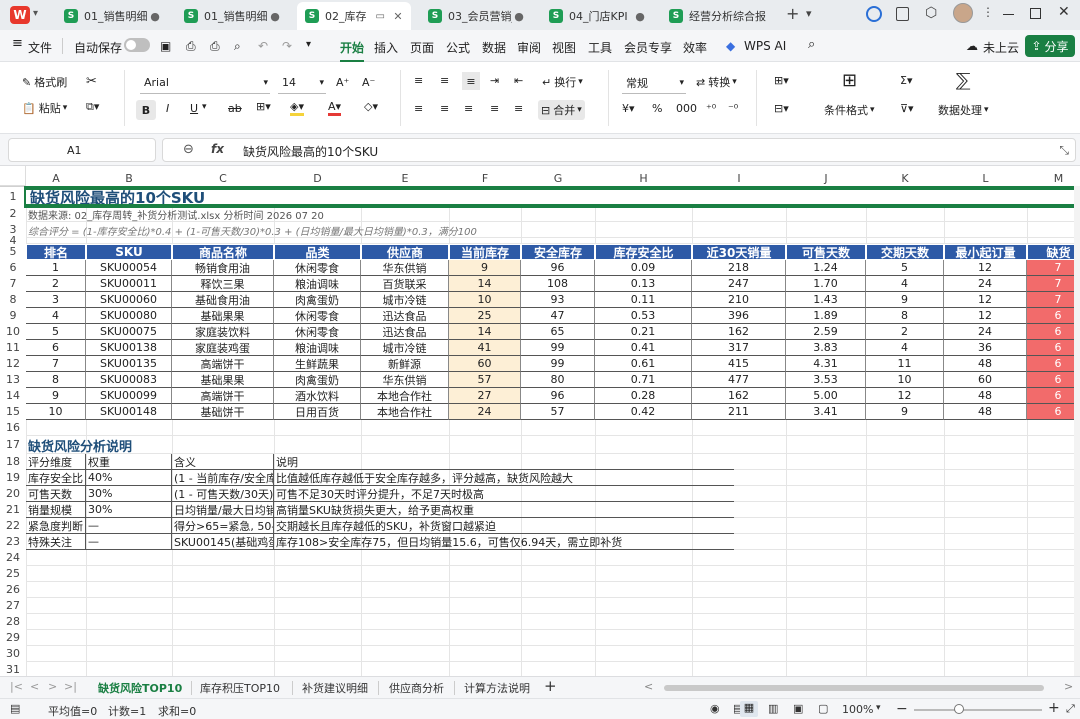 This screenshot has height=719, width=1080. What do you see at coordinates (155, 16) in the screenshot?
I see `close-icon: ●` at bounding box center [155, 16].